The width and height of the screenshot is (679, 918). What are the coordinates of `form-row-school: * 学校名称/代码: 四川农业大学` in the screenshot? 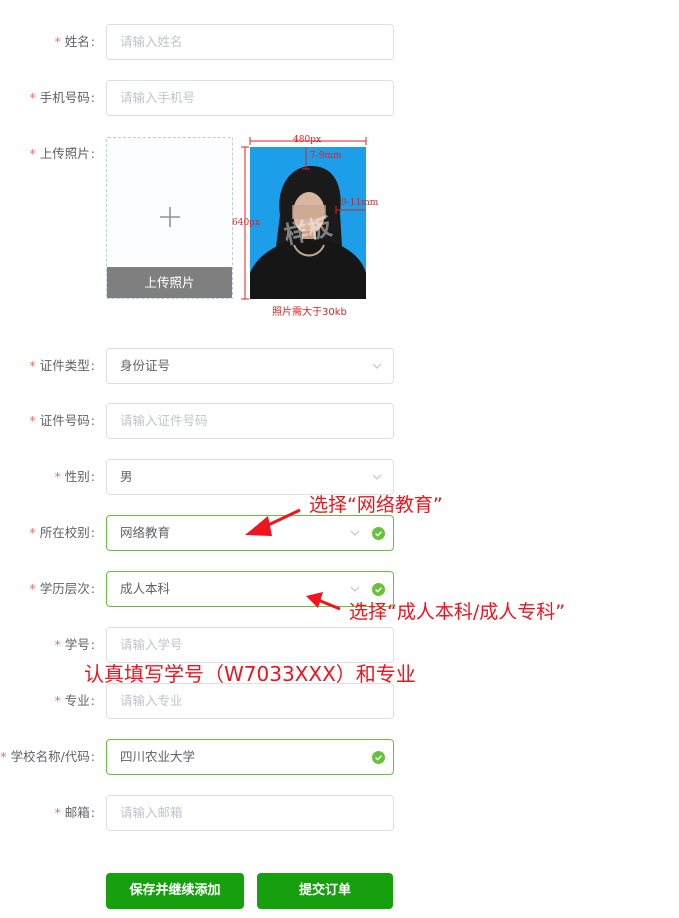 It's located at (339, 757).